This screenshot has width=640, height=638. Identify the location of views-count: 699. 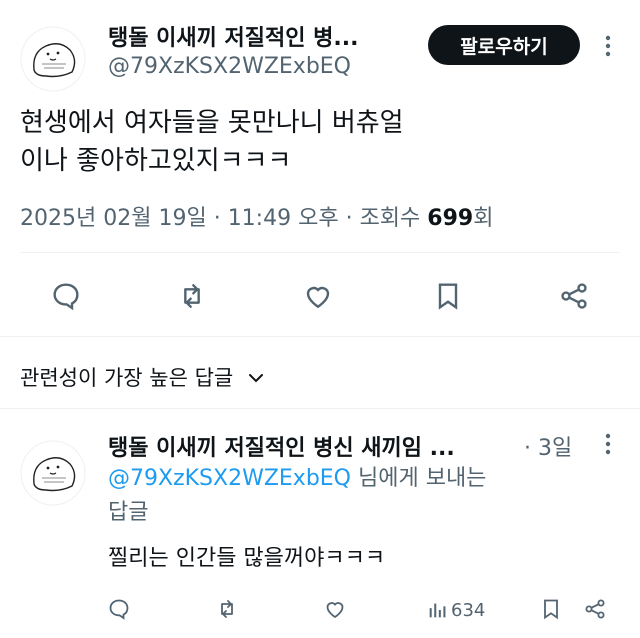
(450, 218).